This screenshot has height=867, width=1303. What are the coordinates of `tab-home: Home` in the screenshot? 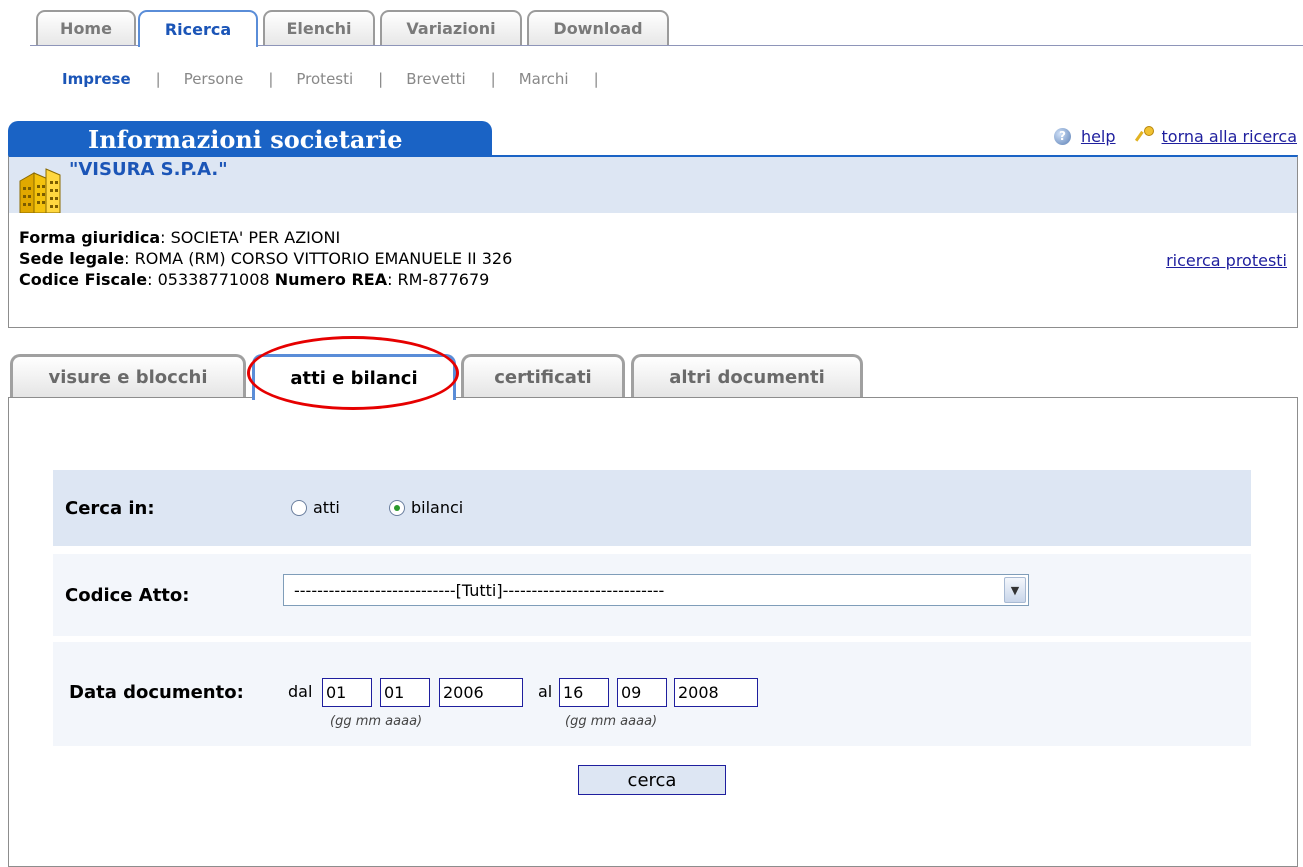 It's located at (86, 27).